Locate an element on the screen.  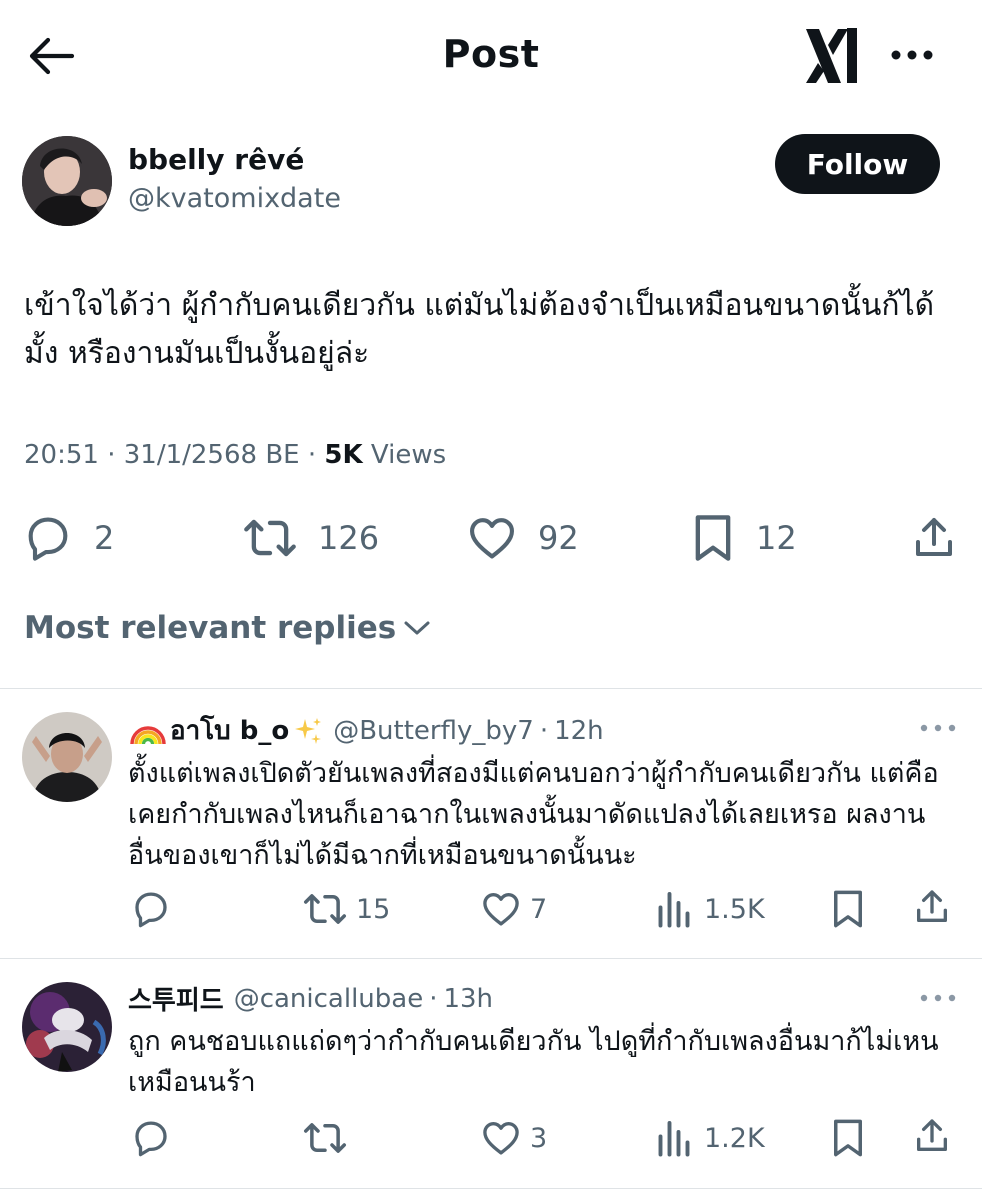
more-options-button is located at coordinates (913, 55).